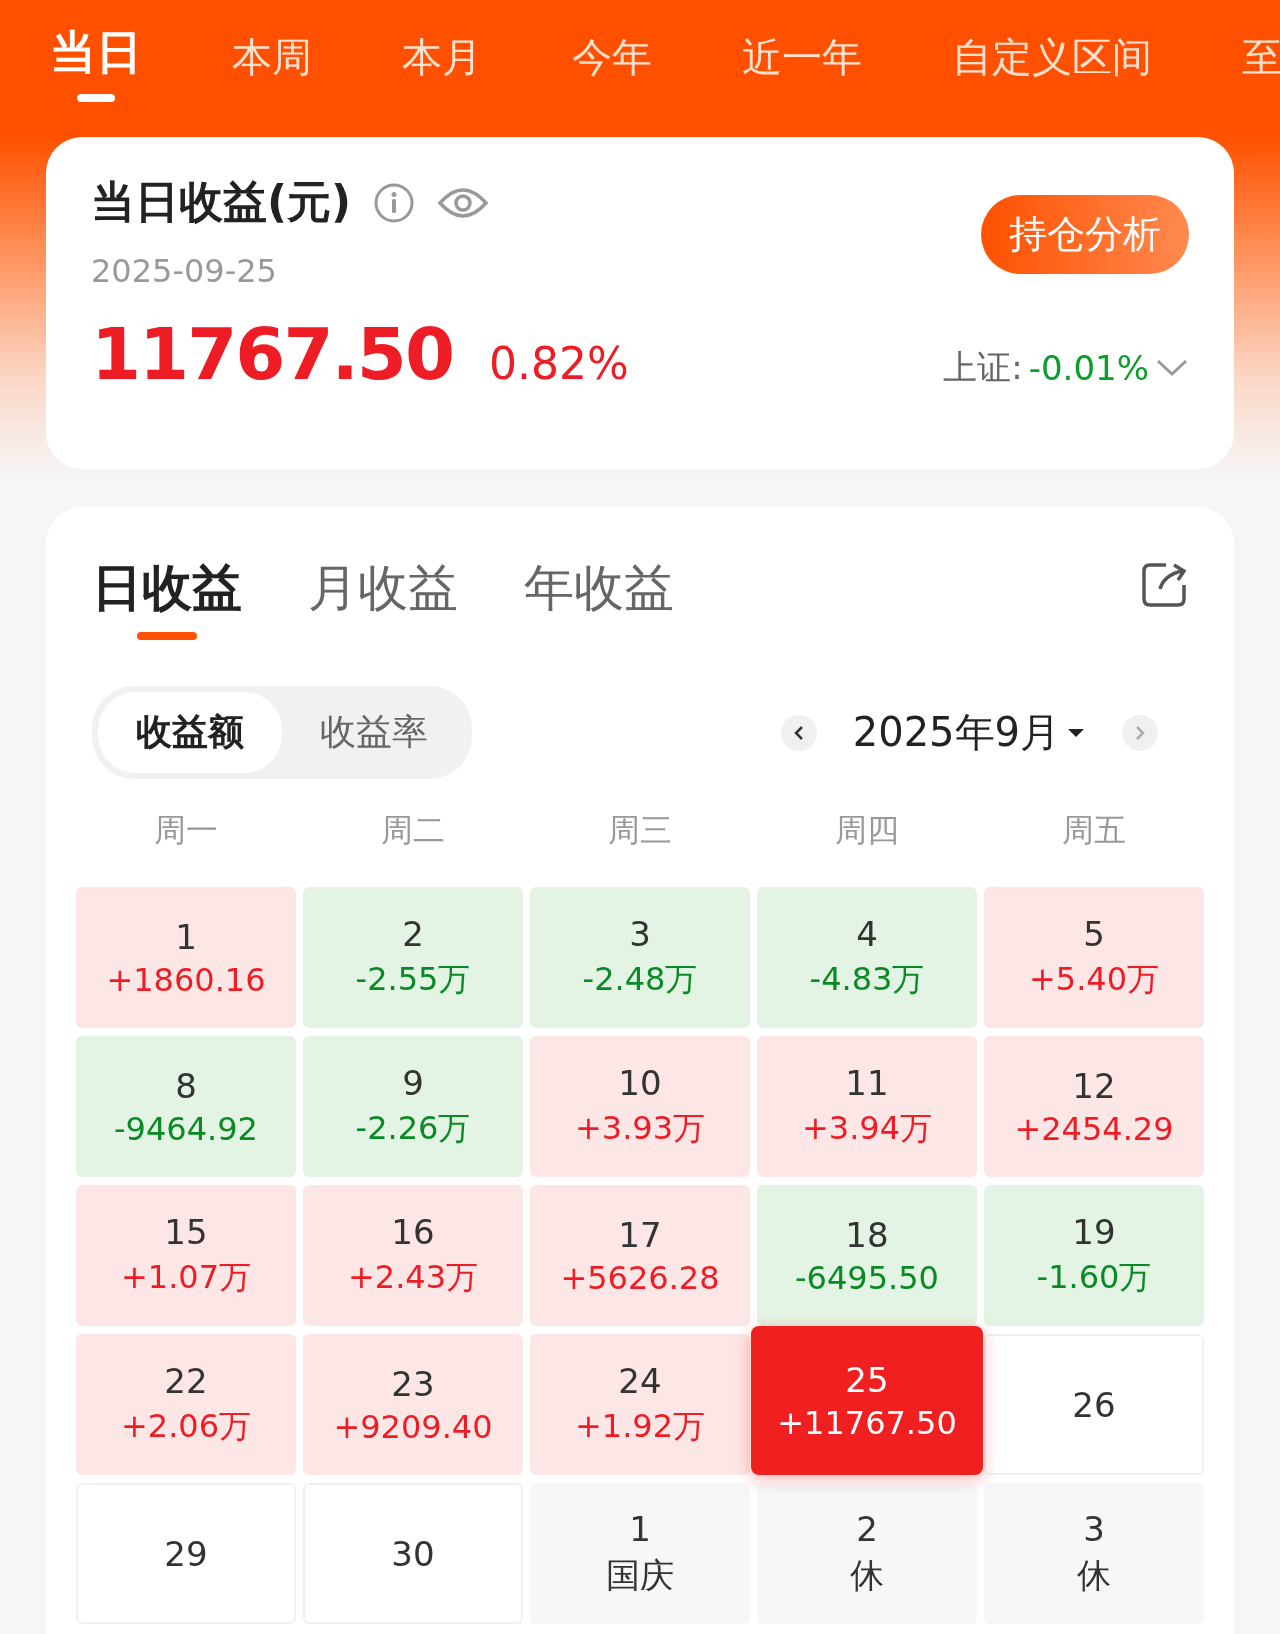 This screenshot has width=1280, height=1634. What do you see at coordinates (186, 1255) in the screenshot?
I see `day-cell: 15 +1.07万` at bounding box center [186, 1255].